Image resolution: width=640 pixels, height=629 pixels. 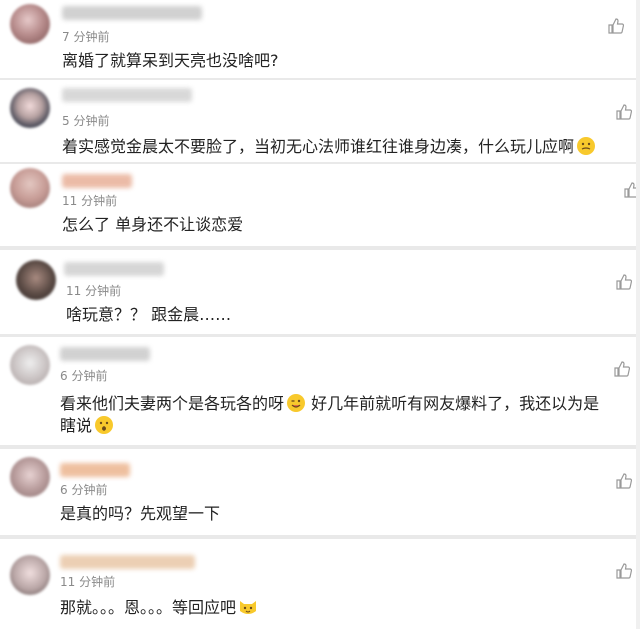 I want to click on comment-text-line-2: 瞎说, so click(x=87, y=426).